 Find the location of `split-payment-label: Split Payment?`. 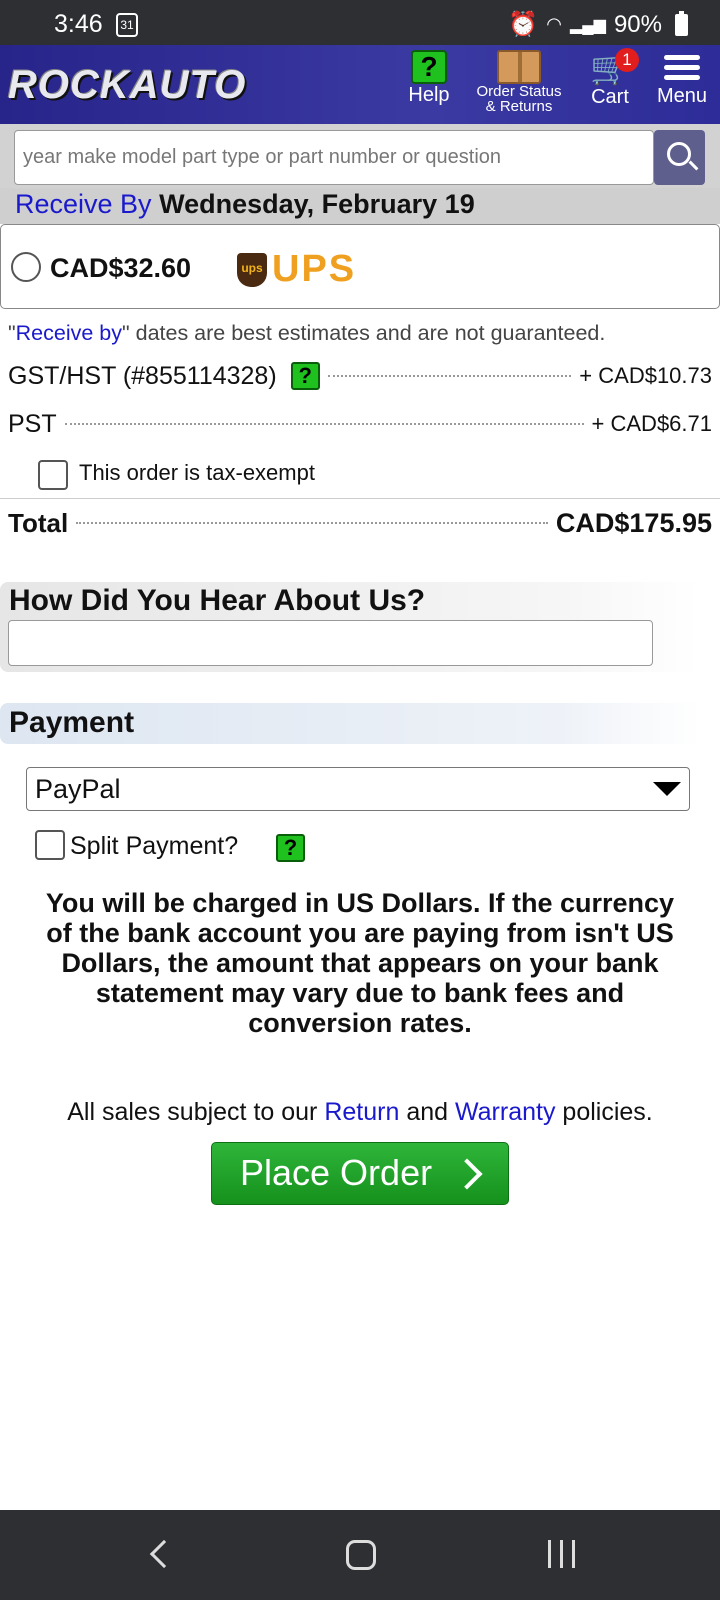

split-payment-label: Split Payment? is located at coordinates (154, 846).